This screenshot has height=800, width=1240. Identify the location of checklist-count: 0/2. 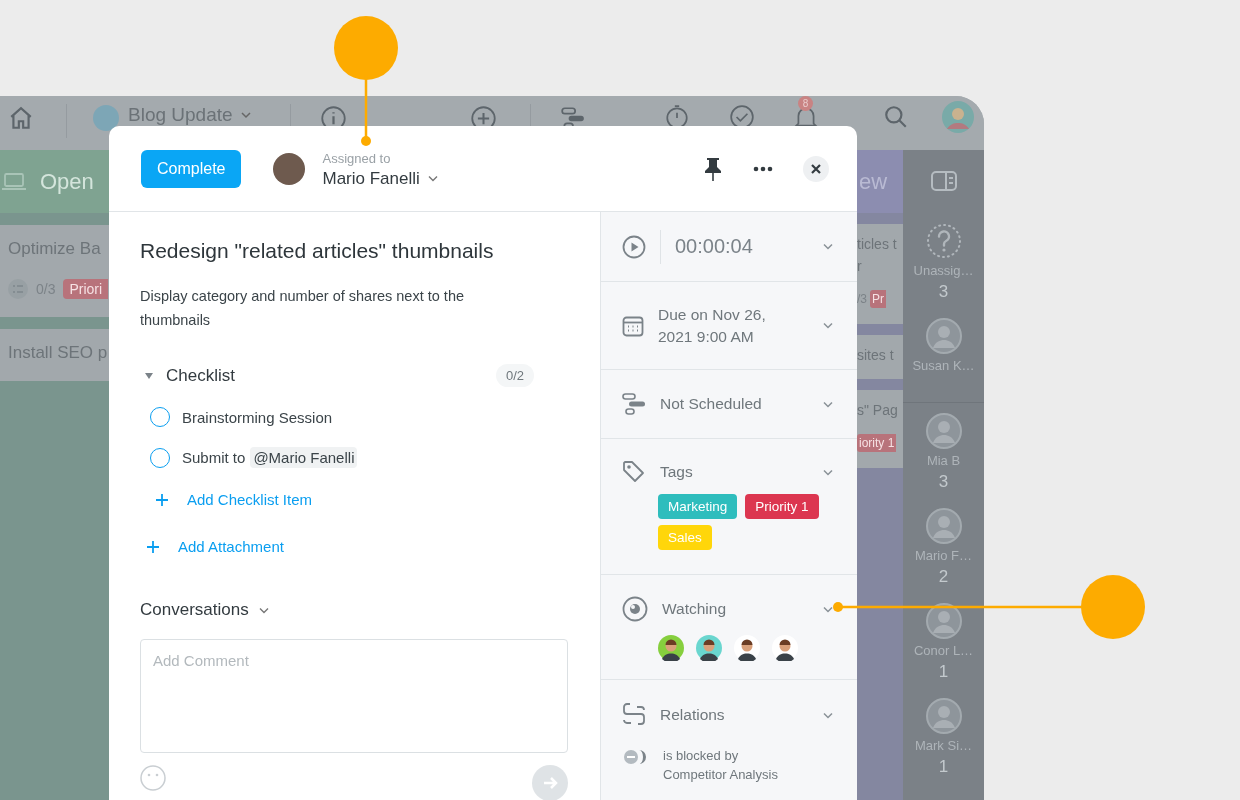
(514, 375).